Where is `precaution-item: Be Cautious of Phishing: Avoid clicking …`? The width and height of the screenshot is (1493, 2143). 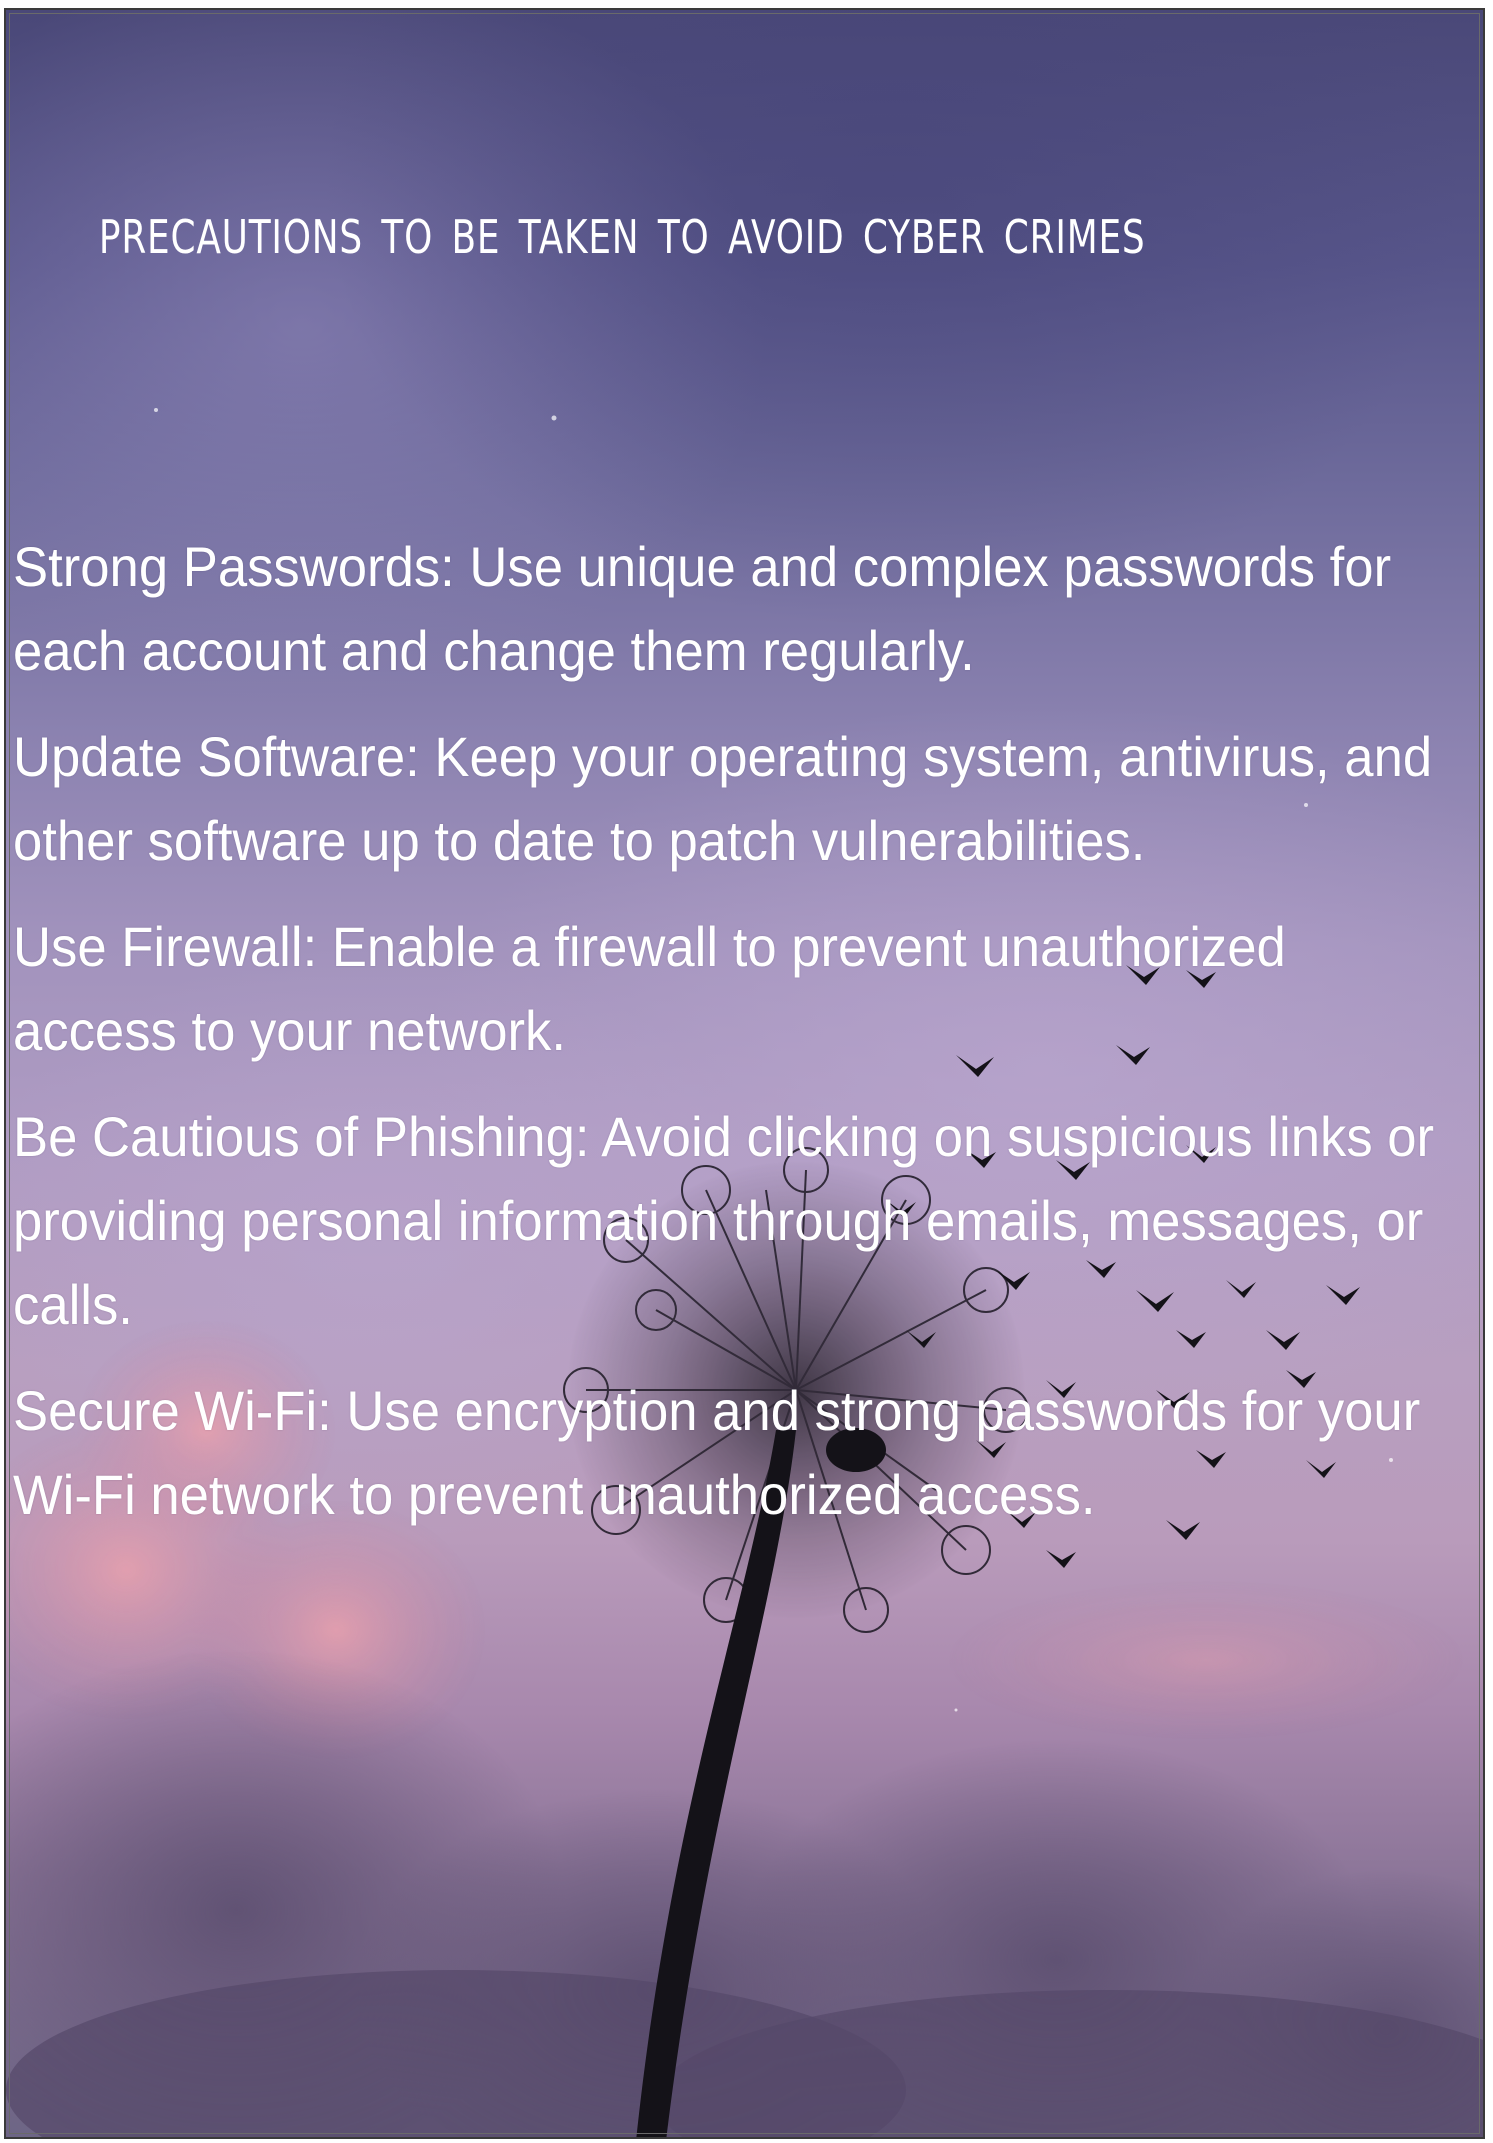 precaution-item: Be Cautious of Phishing: Avoid clicking … is located at coordinates (724, 1220).